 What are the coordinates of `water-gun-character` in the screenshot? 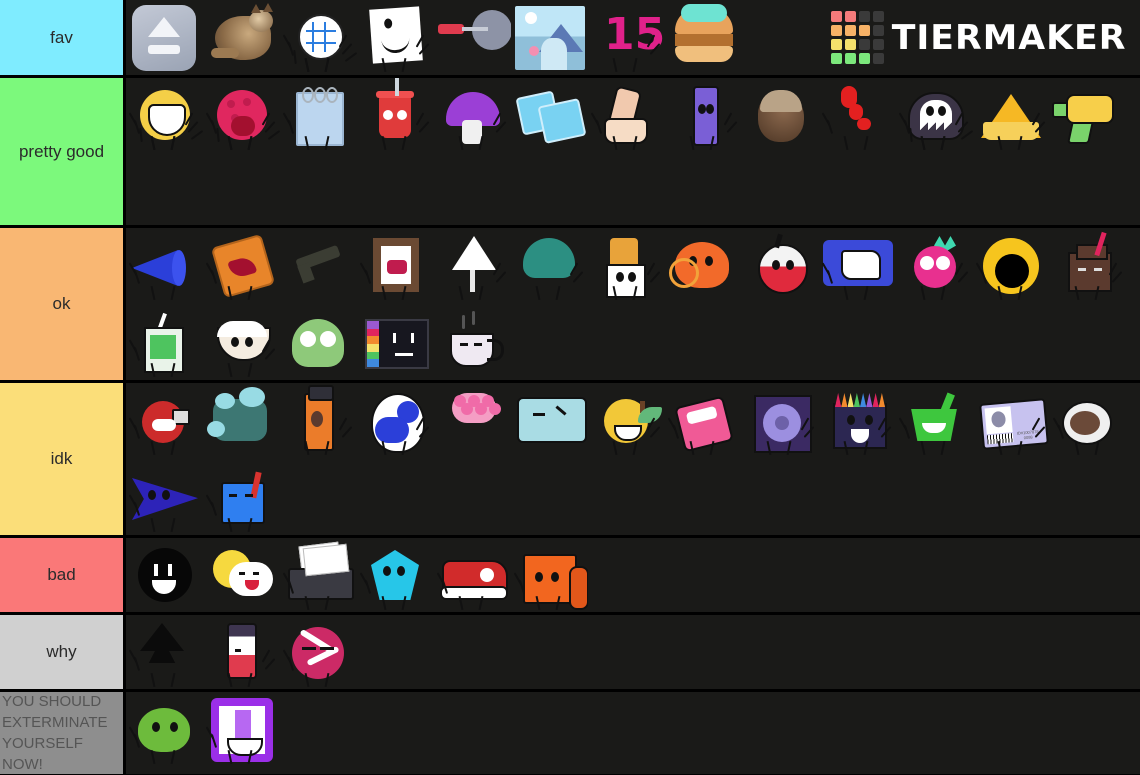 It's located at (1088, 116).